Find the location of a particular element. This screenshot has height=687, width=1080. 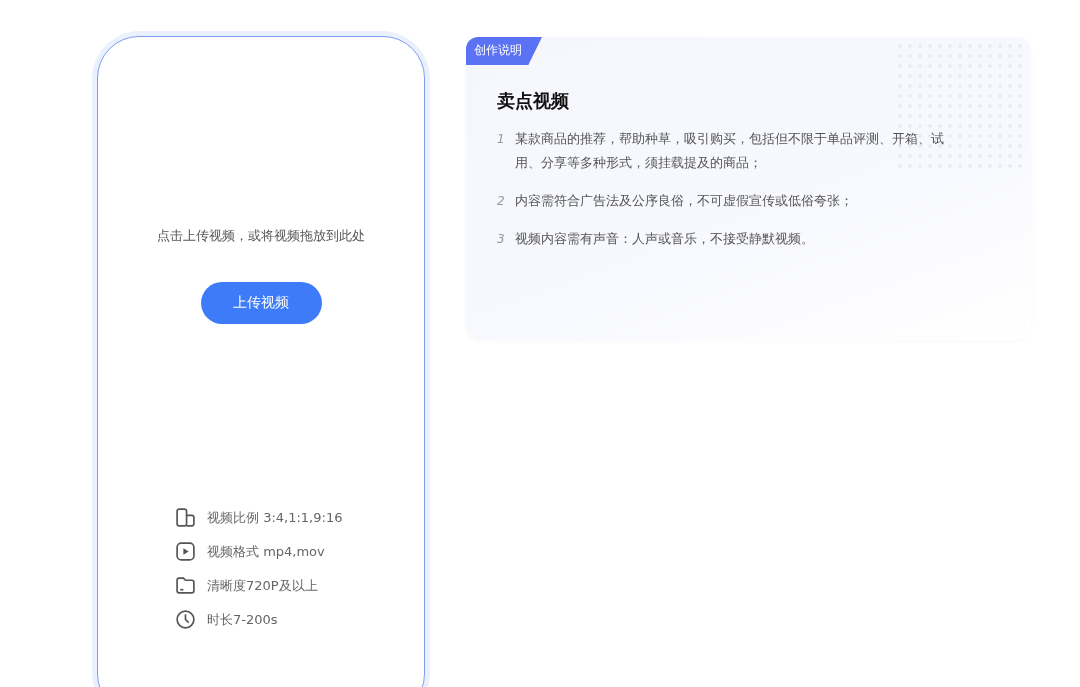

item-number: 1 is located at coordinates (501, 139).